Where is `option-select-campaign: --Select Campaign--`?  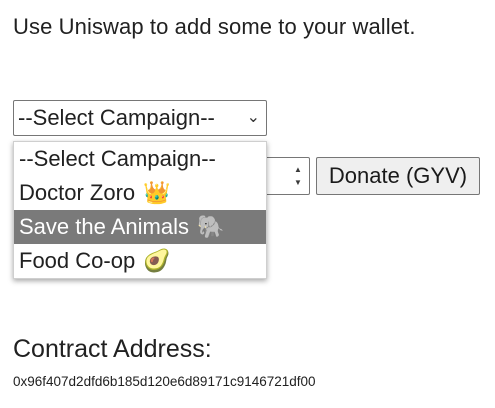 option-select-campaign: --Select Campaign-- is located at coordinates (140, 159).